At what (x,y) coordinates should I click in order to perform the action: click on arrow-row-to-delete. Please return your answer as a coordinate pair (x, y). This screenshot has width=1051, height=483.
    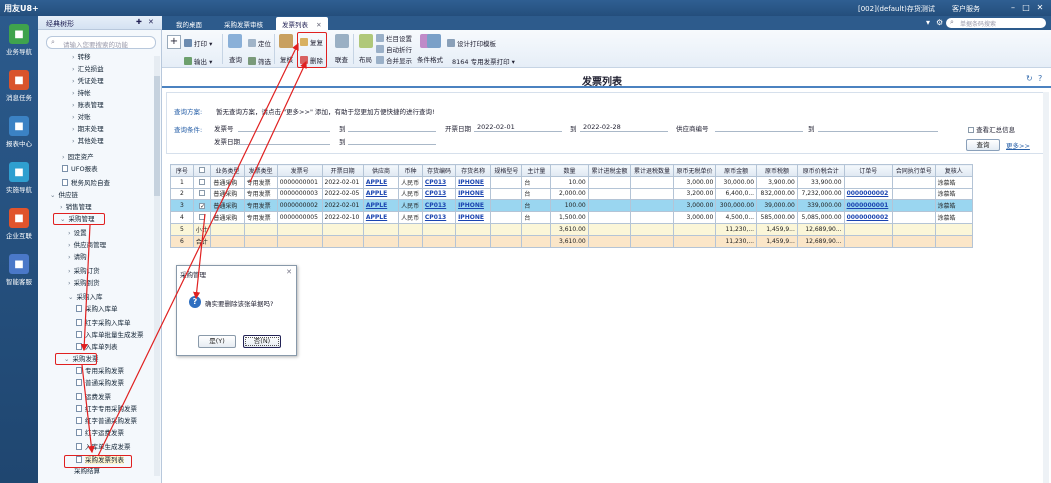
    Looking at the image, I should click on (278, 121).